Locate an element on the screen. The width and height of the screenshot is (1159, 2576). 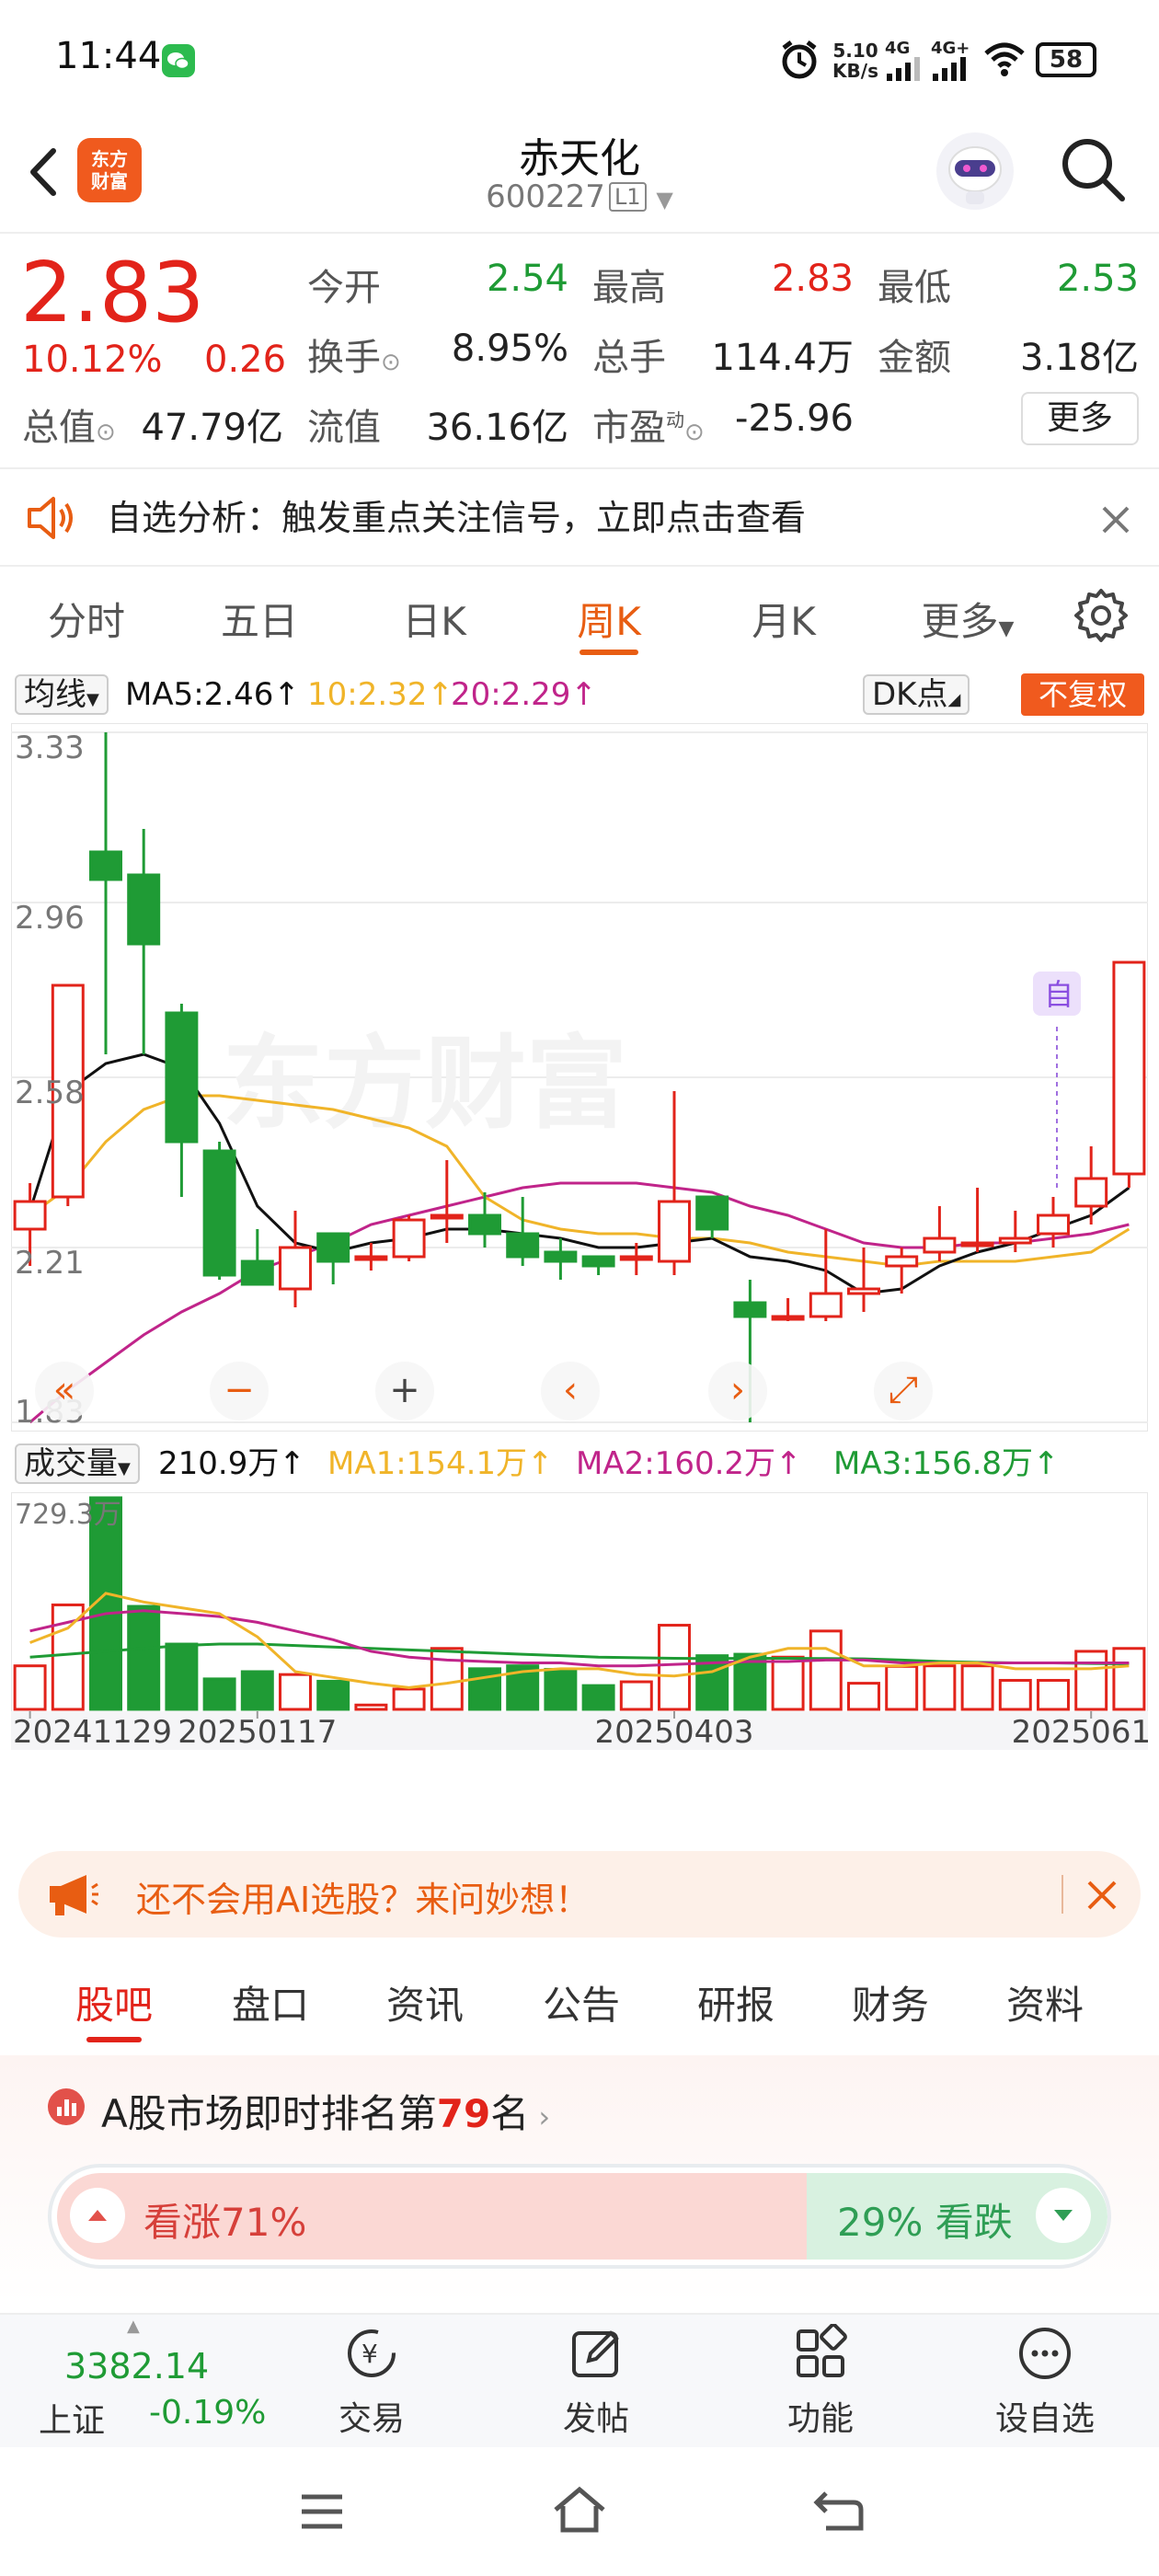
adjust-badge: 不复权 is located at coordinates (1082, 694).